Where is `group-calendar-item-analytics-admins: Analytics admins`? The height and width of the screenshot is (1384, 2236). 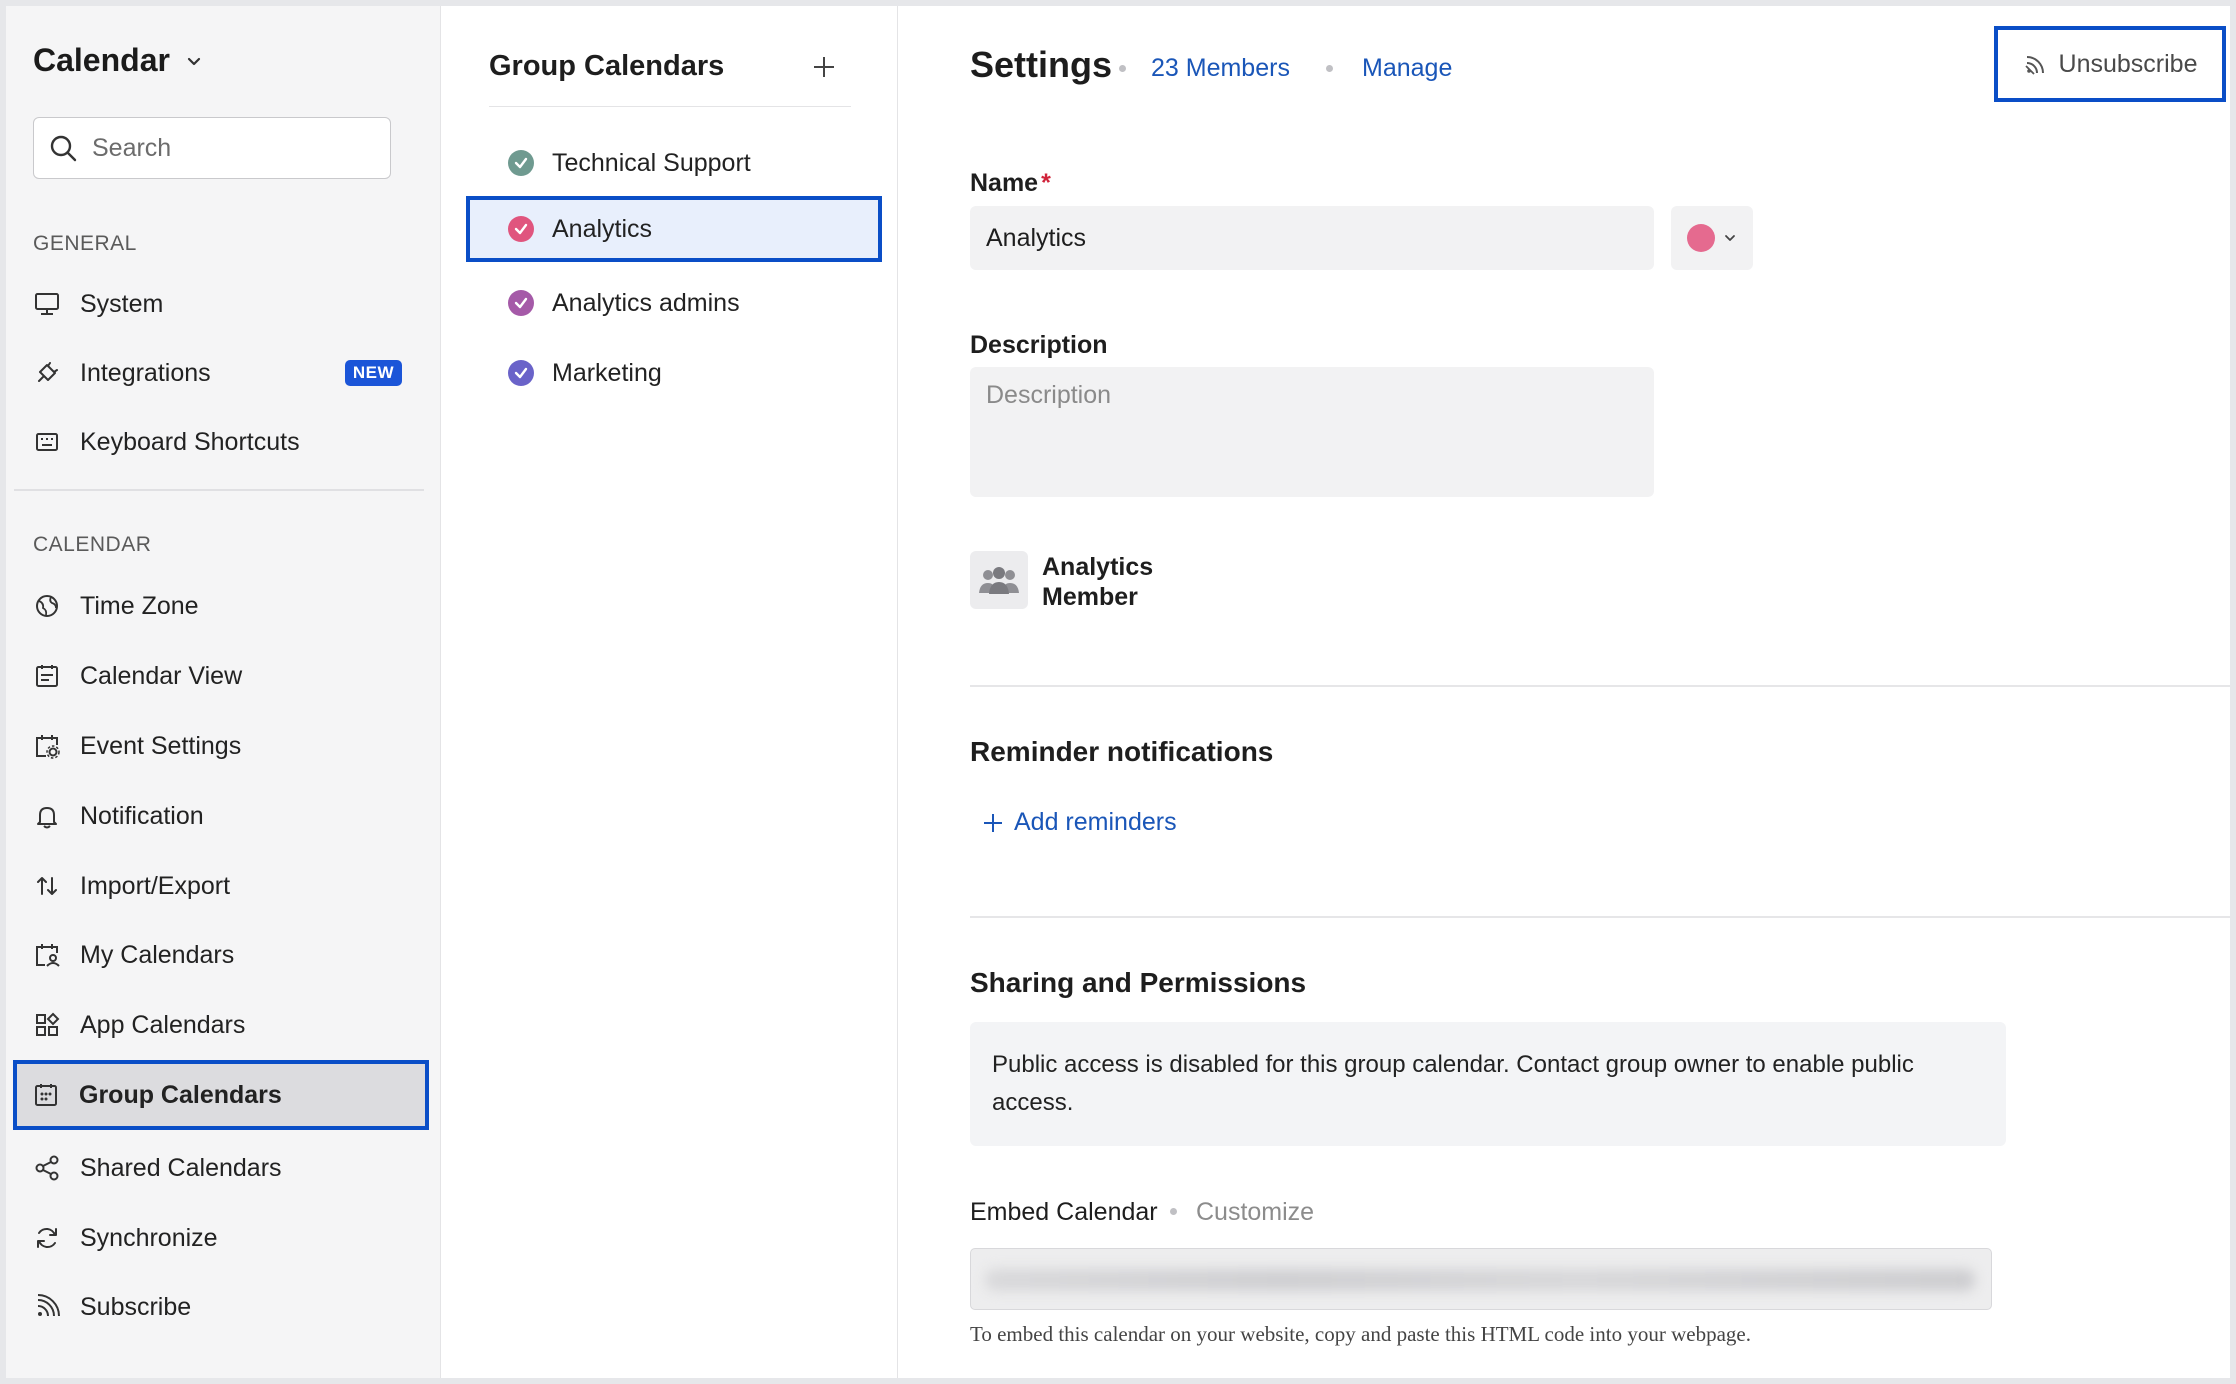 group-calendar-item-analytics-admins: Analytics admins is located at coordinates (674, 303).